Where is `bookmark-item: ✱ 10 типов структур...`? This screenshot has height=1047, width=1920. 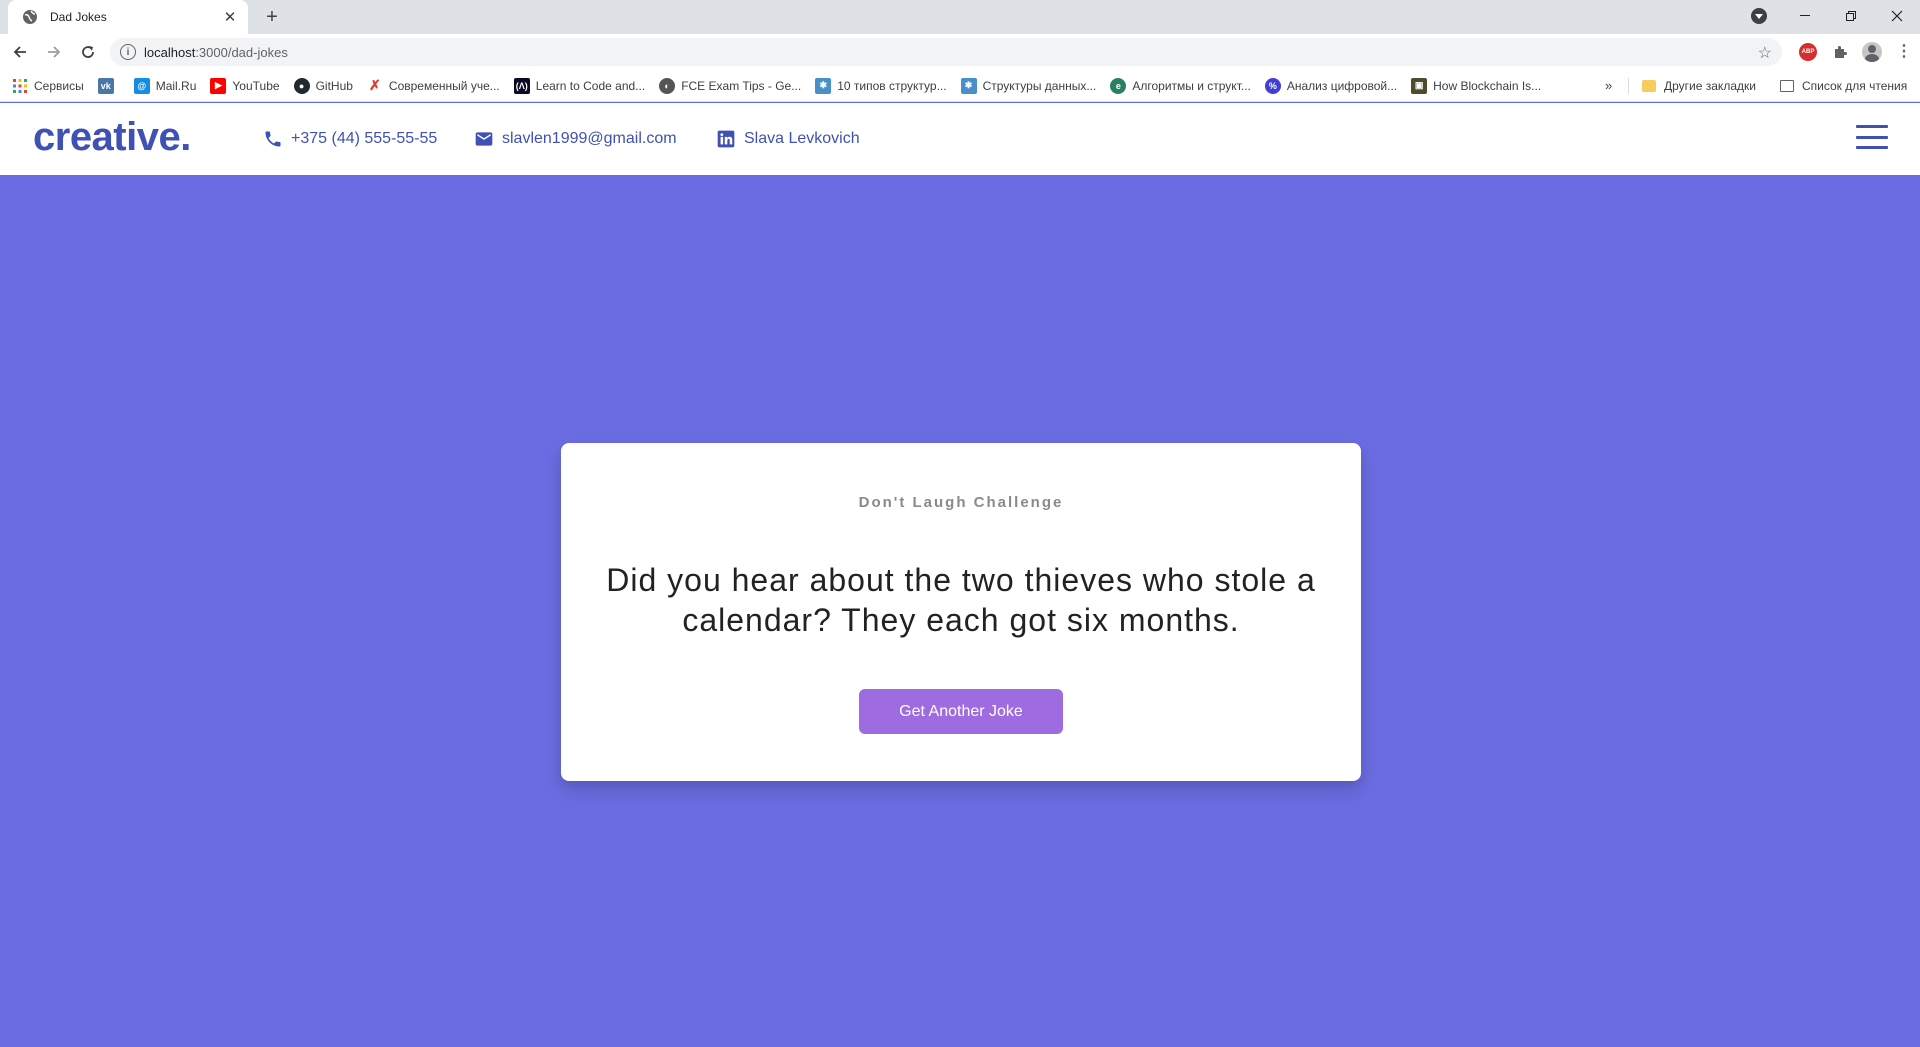
bookmark-item: ✱ 10 типов структур... is located at coordinates (881, 85).